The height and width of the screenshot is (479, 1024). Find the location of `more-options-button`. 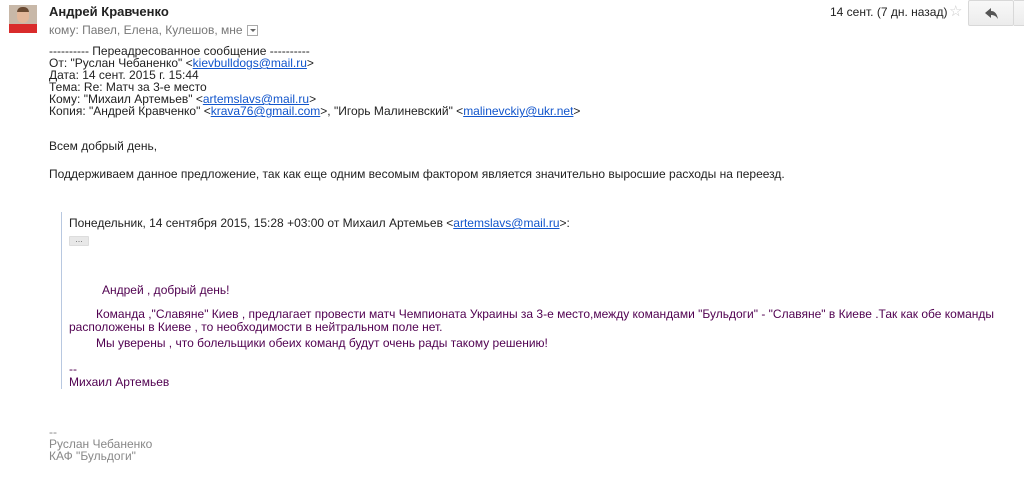

more-options-button is located at coordinates (1019, 13).